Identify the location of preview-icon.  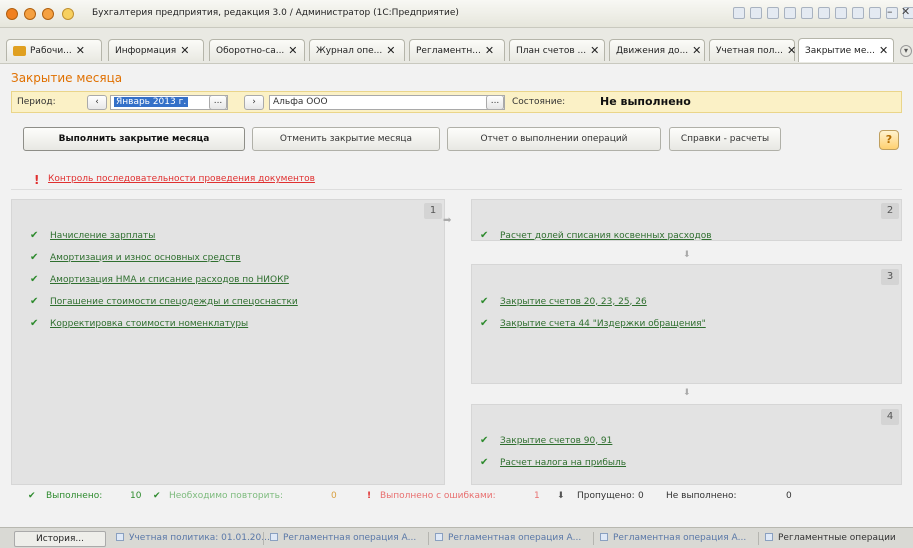
(773, 13).